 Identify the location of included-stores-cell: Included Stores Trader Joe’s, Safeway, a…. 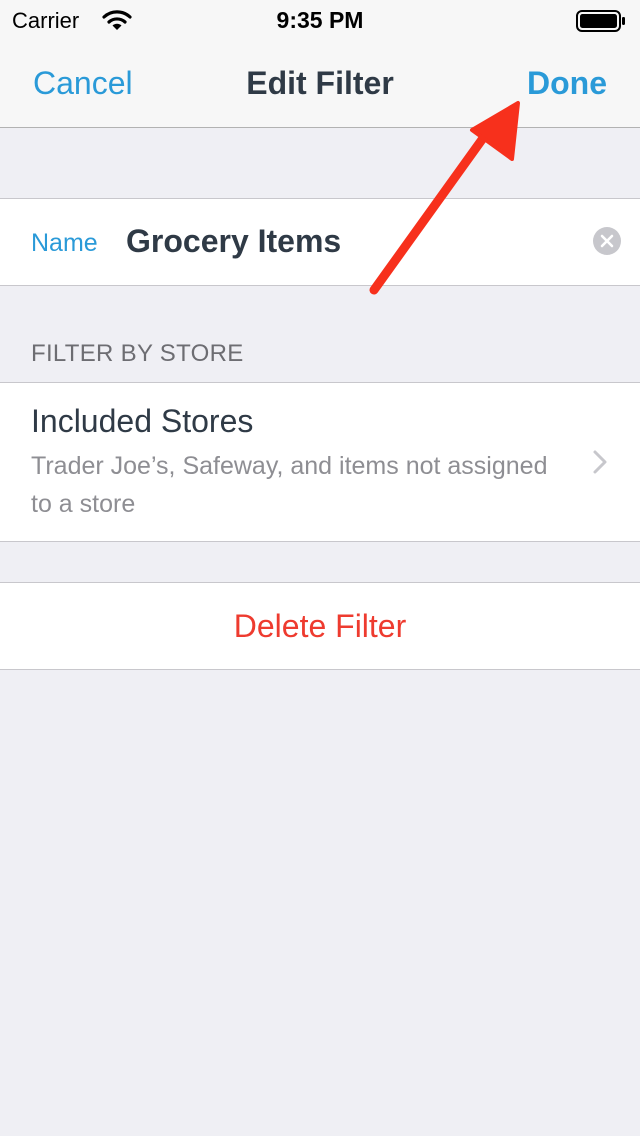
(320, 462).